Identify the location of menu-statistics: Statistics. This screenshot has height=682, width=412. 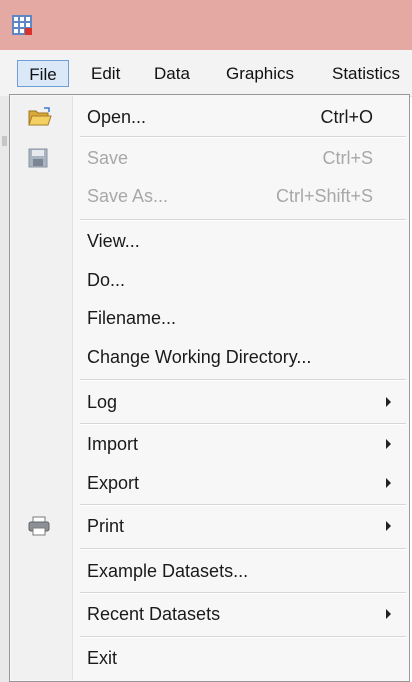
(366, 73).